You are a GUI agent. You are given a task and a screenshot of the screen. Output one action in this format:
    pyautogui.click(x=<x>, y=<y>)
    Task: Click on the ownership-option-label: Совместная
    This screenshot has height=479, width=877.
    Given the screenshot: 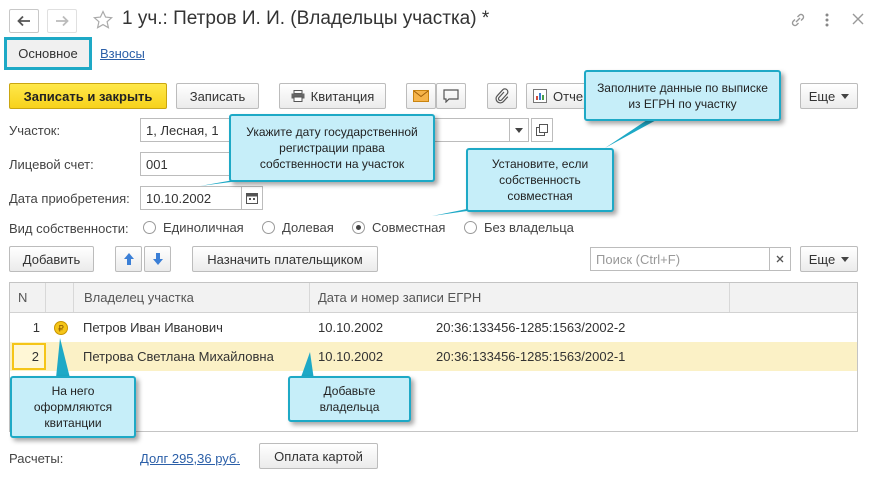 What is the action you would take?
    pyautogui.click(x=409, y=227)
    